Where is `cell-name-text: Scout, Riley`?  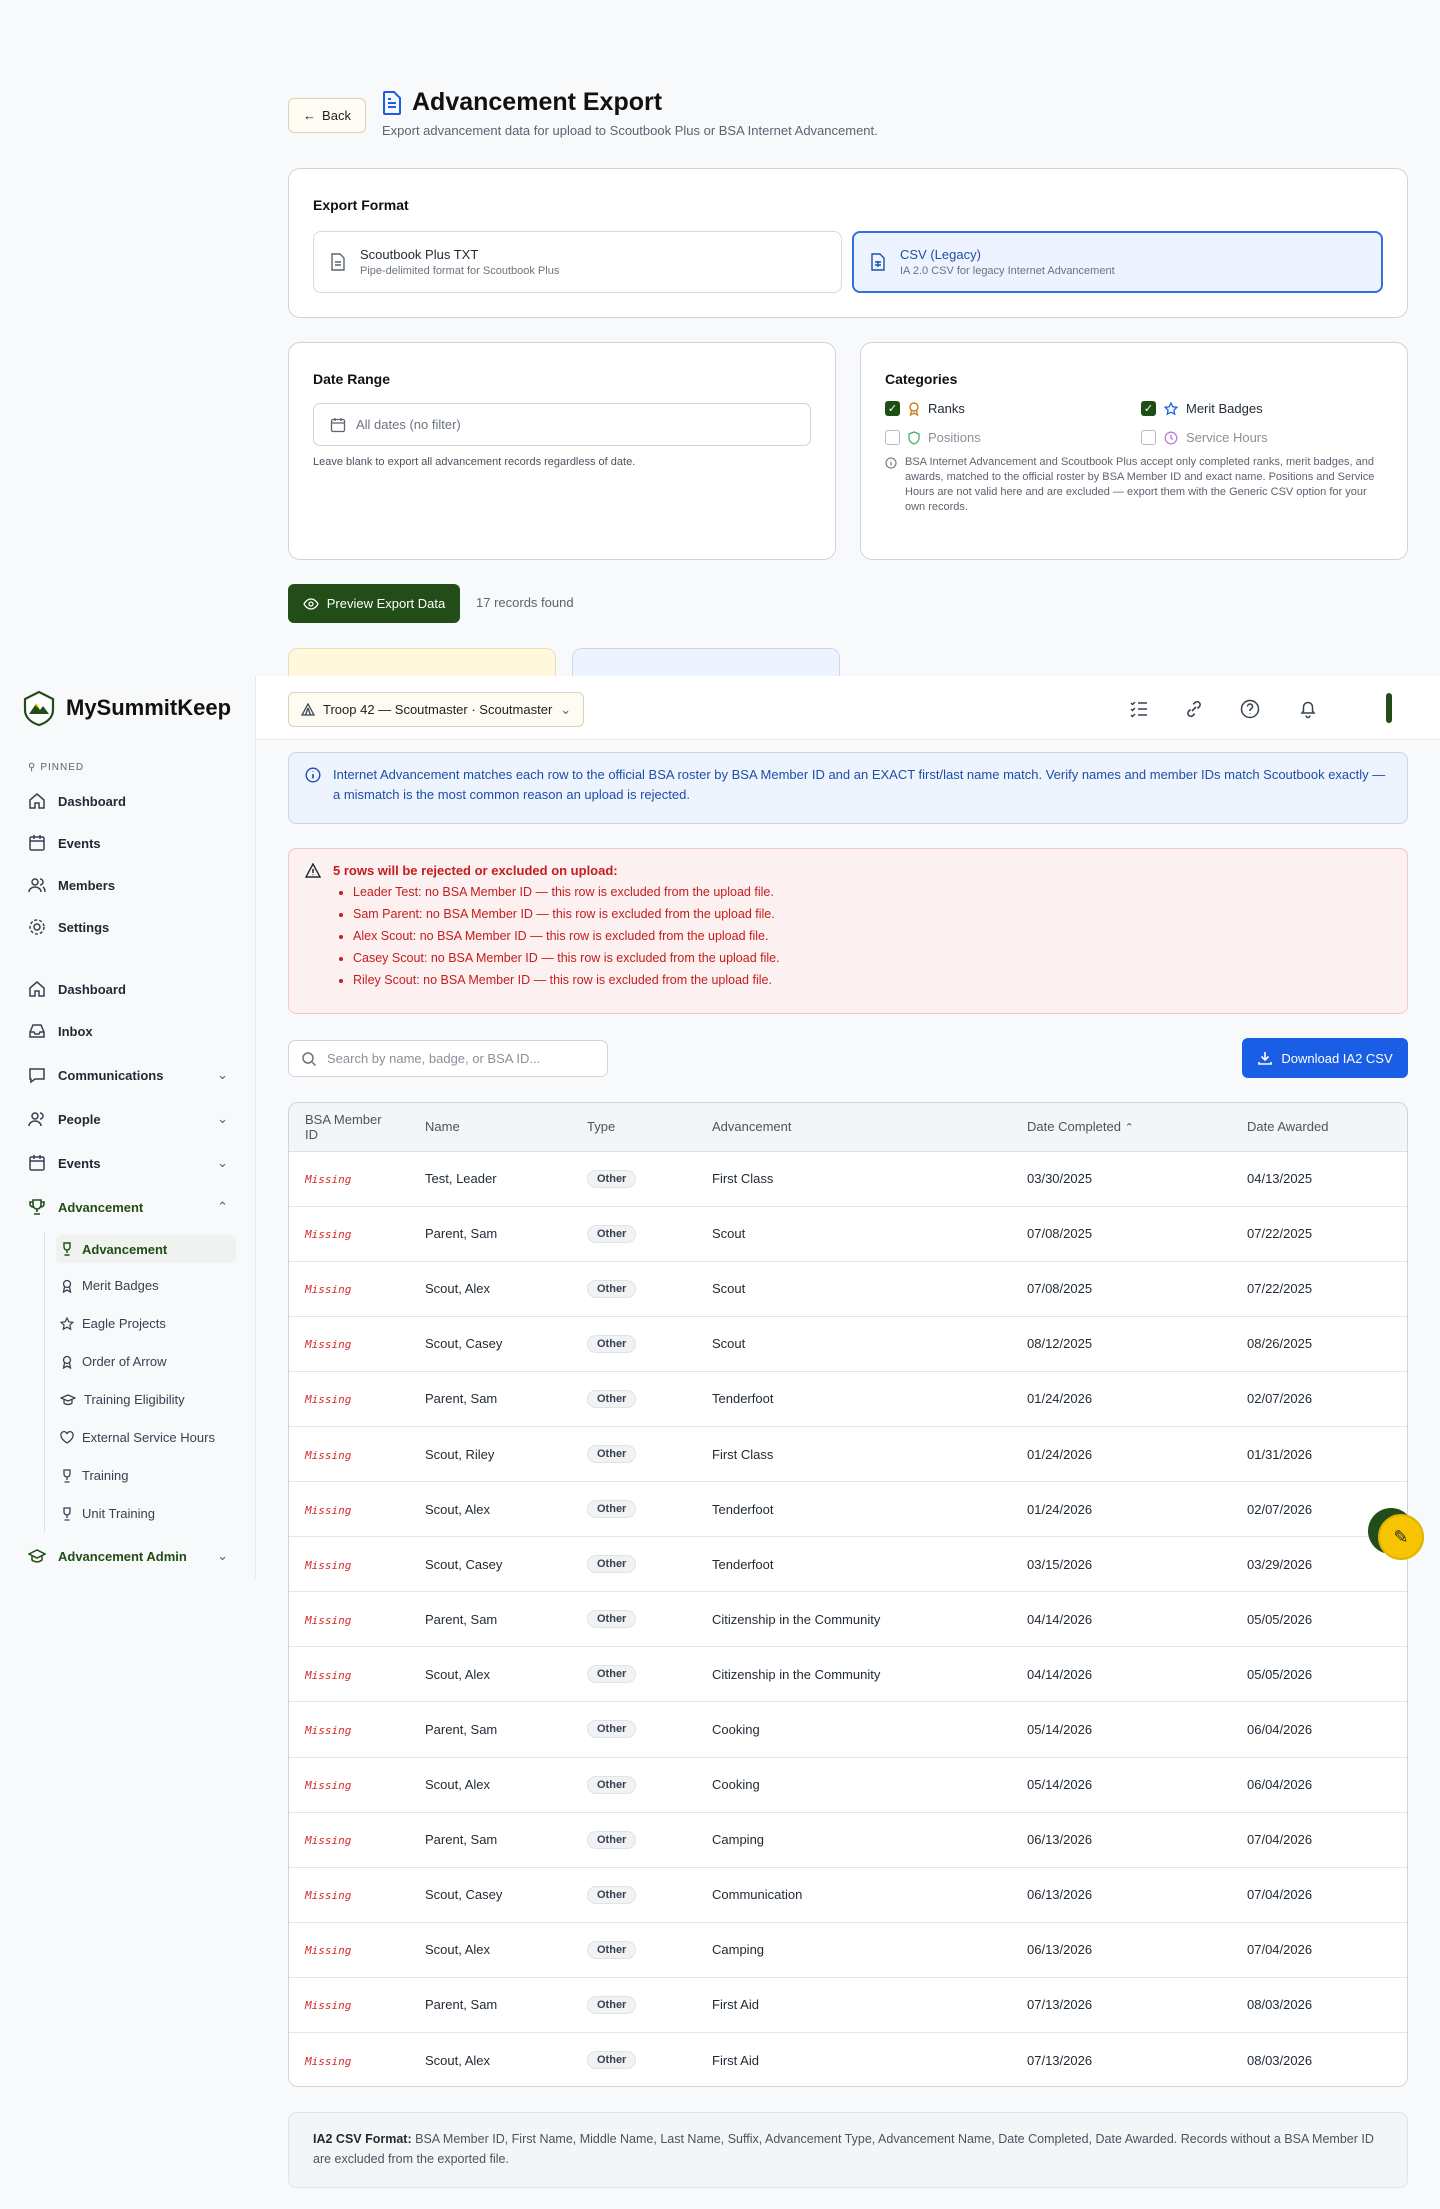
cell-name-text: Scout, Riley is located at coordinates (460, 1454).